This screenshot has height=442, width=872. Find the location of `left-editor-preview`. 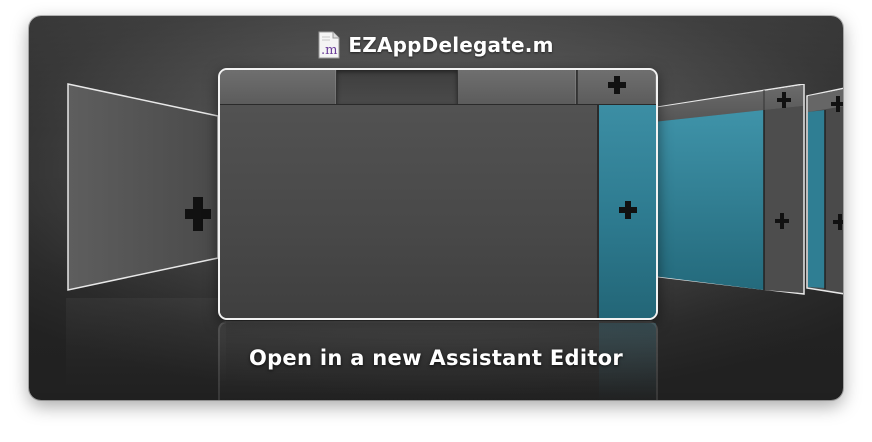

left-editor-preview is located at coordinates (146, 188).